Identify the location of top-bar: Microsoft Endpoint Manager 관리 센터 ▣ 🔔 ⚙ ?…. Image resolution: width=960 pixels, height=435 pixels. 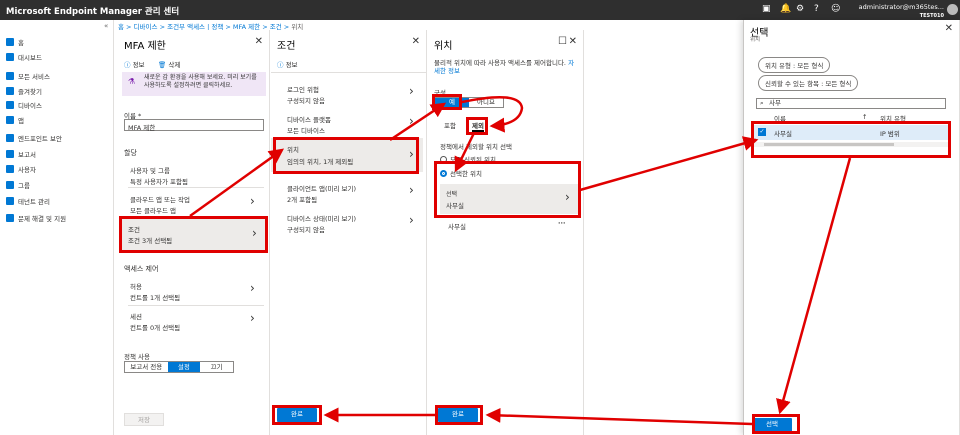
(480, 10).